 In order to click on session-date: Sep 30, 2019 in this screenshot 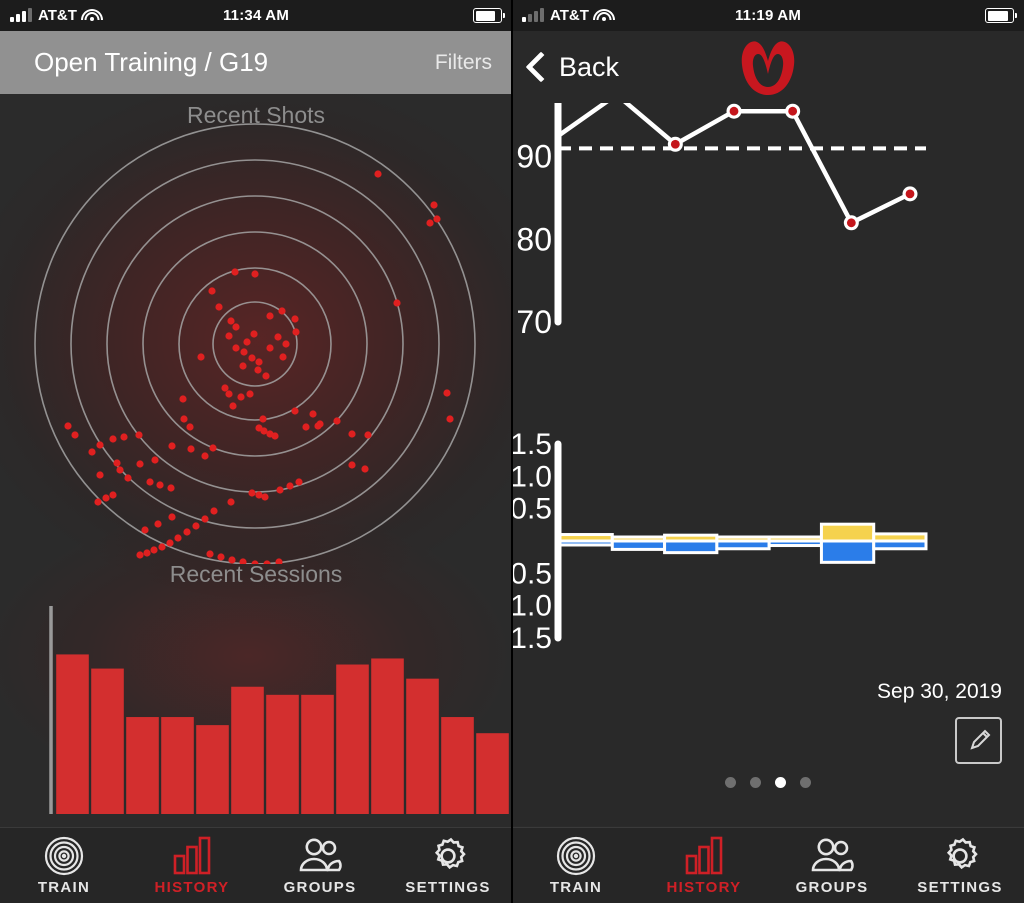, I will do `click(939, 691)`.